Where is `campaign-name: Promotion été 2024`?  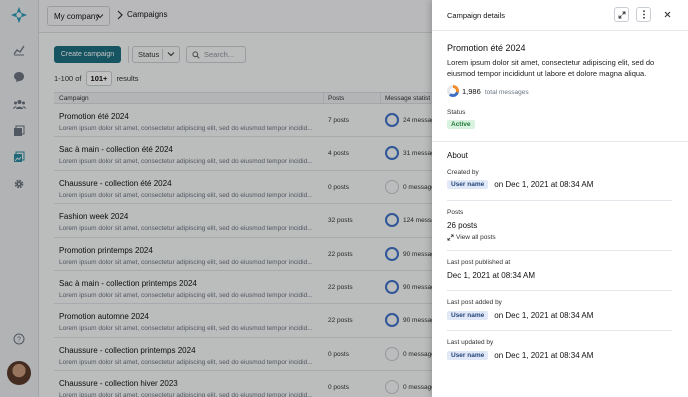
campaign-name: Promotion été 2024 is located at coordinates (486, 48).